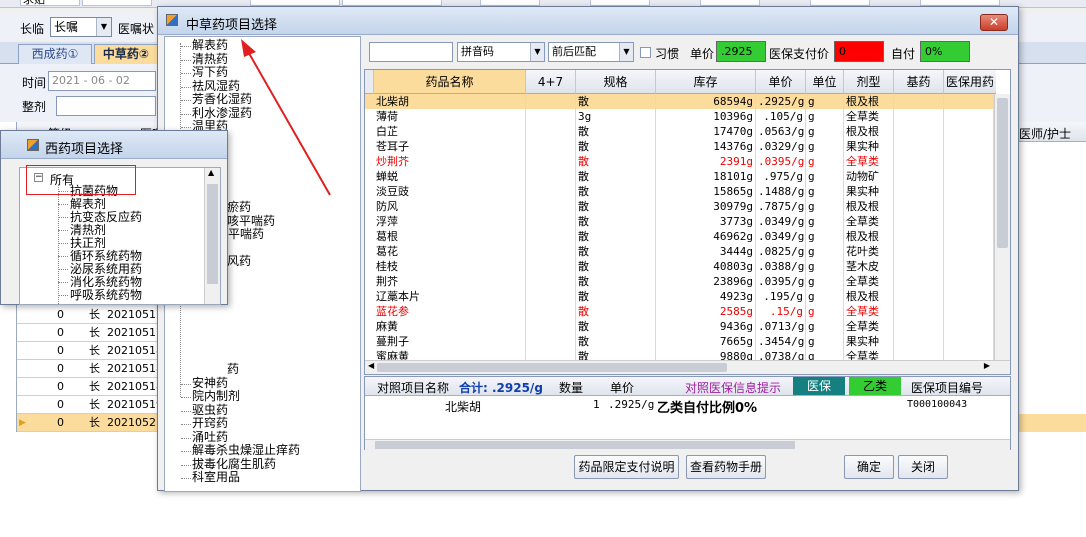 This screenshot has height=537, width=1086. I want to click on top-cell: 求贴, so click(50, 3).